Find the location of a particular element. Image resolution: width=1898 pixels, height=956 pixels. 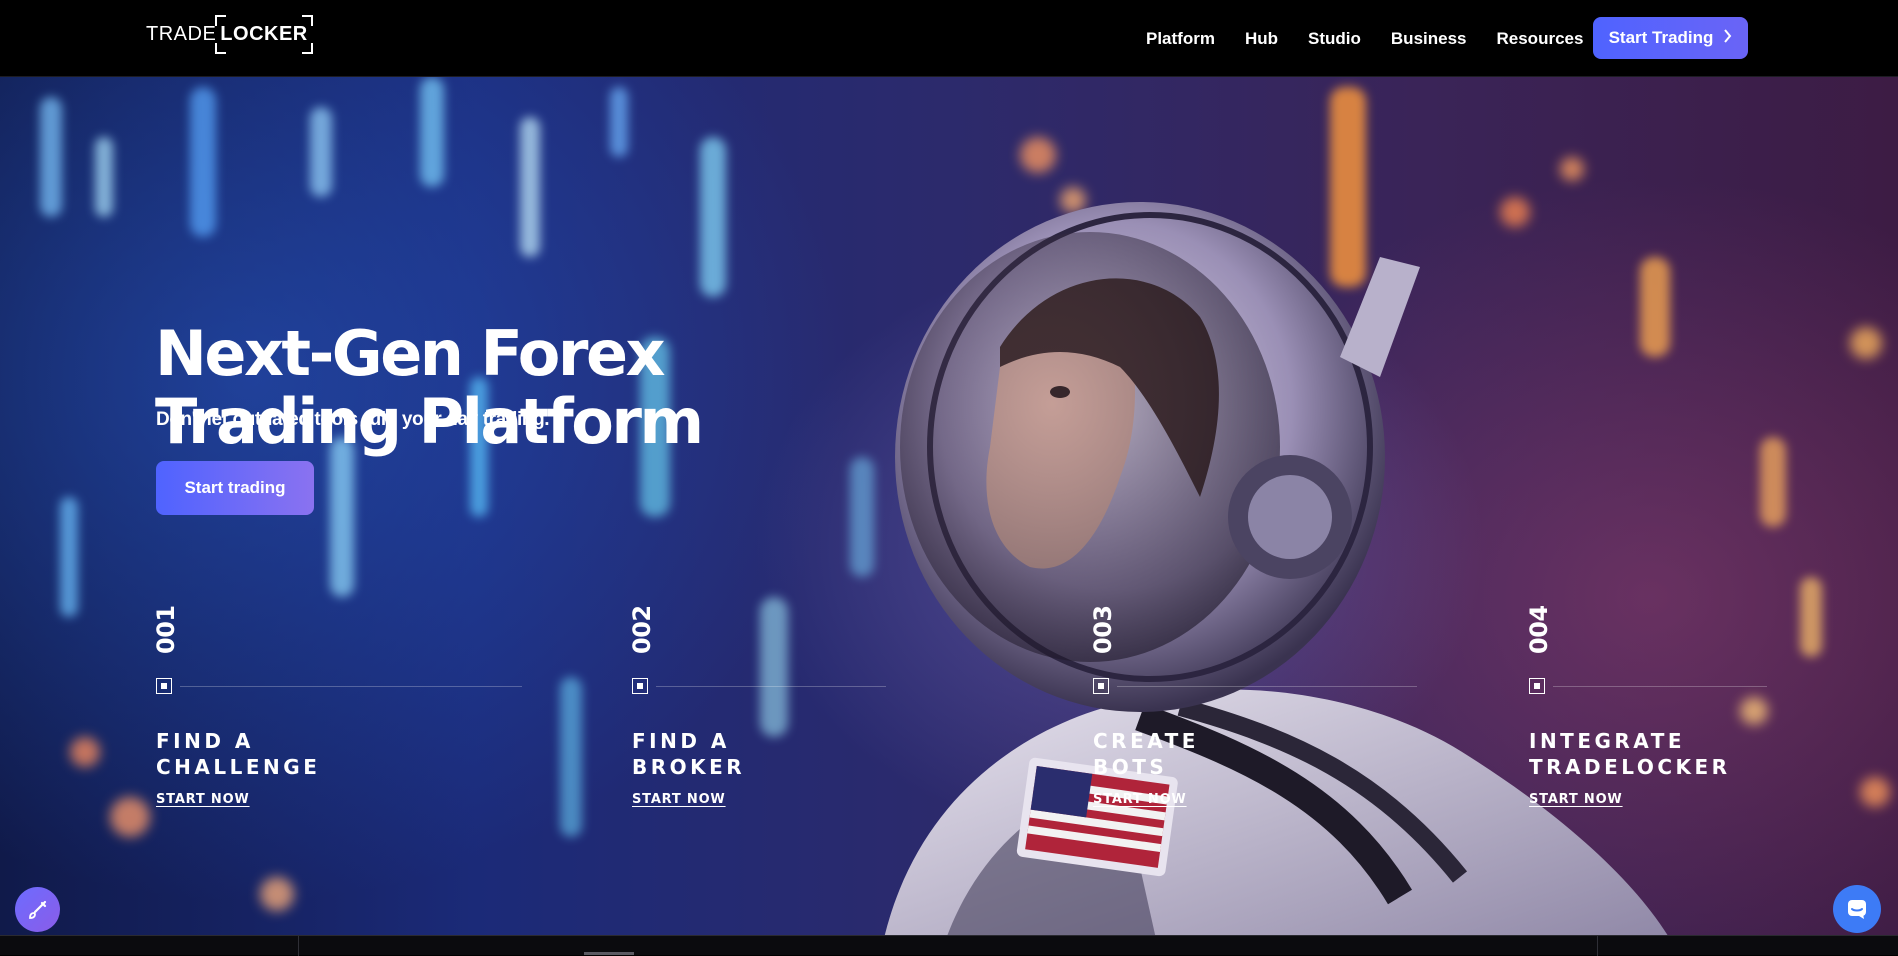

nav-resources: Resources is located at coordinates (1540, 39).